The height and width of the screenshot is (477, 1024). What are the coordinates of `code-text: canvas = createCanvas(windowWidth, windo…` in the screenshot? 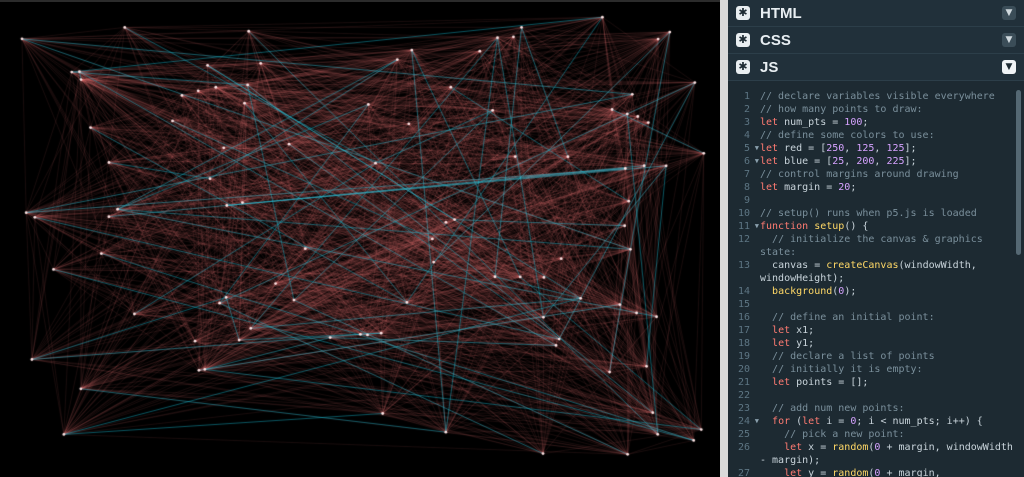 It's located at (871, 272).